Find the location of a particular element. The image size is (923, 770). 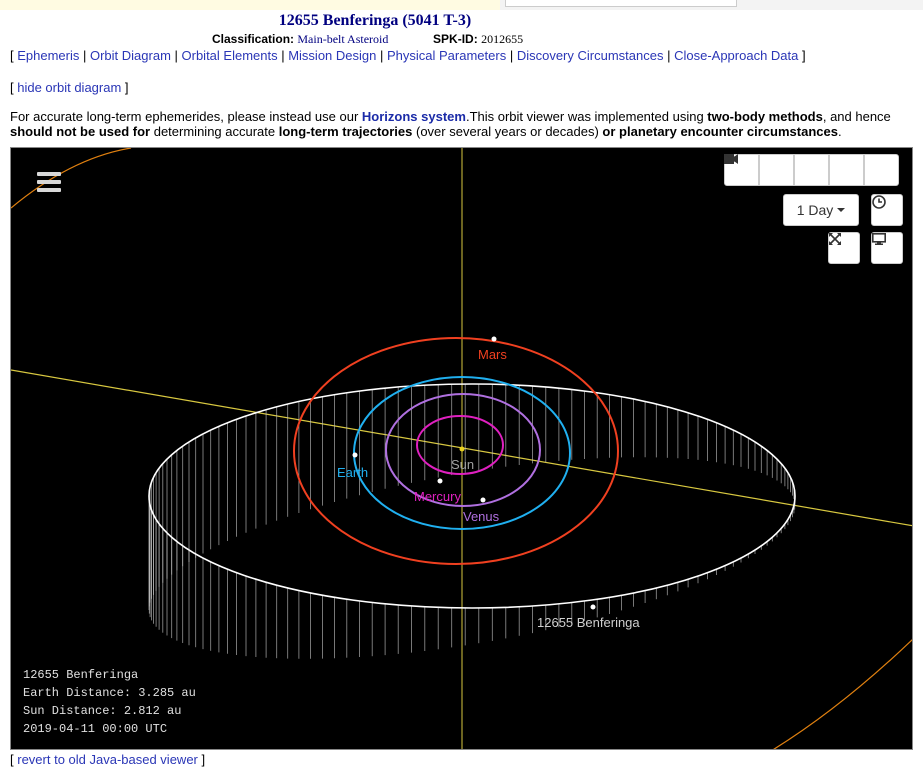

notice-bold-1: two-body methods is located at coordinates (765, 116).